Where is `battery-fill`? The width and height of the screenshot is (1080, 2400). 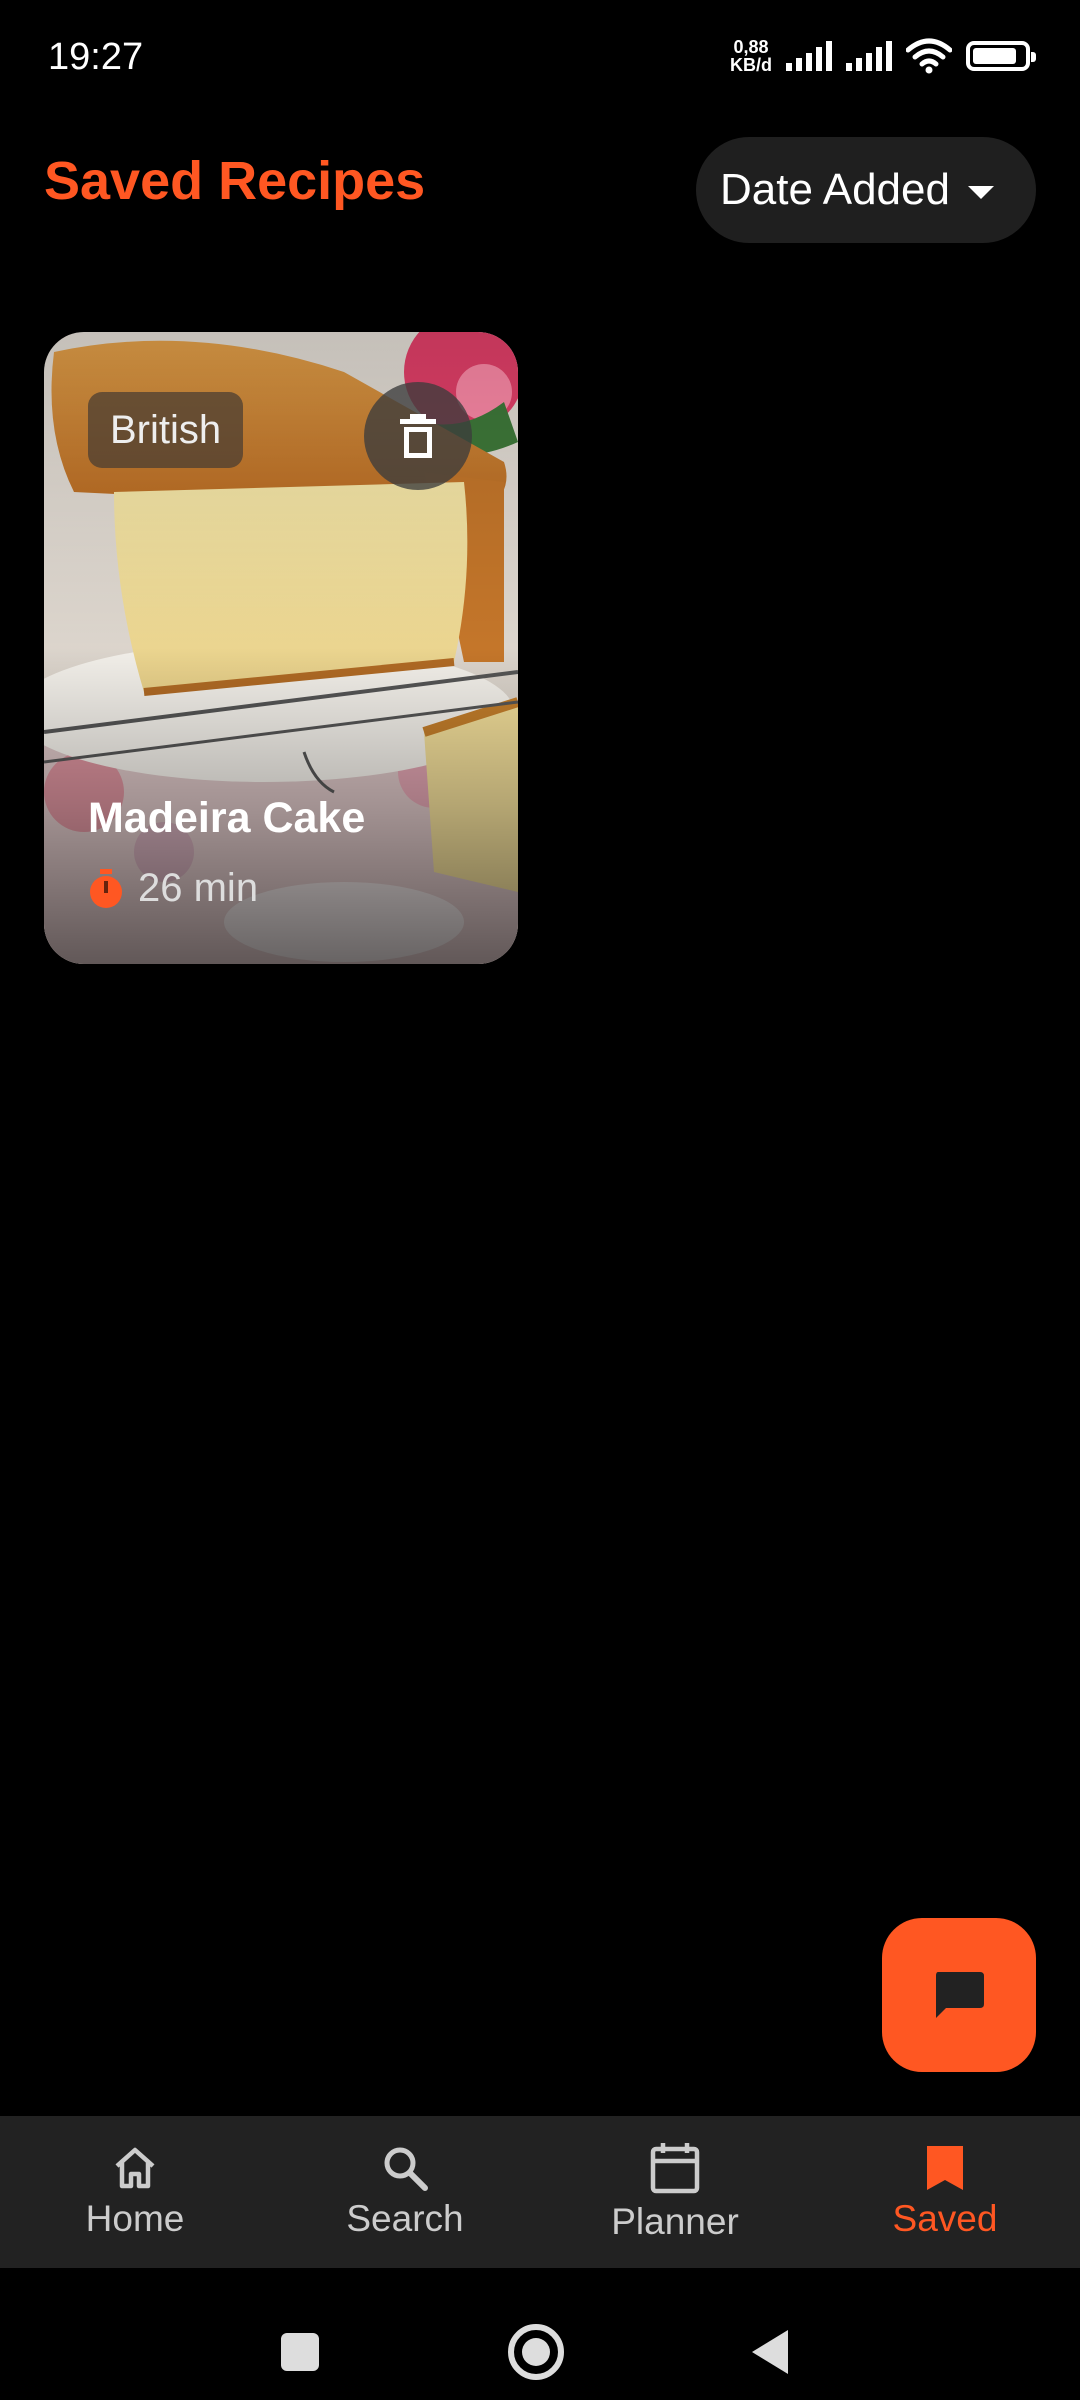
battery-fill is located at coordinates (994, 56).